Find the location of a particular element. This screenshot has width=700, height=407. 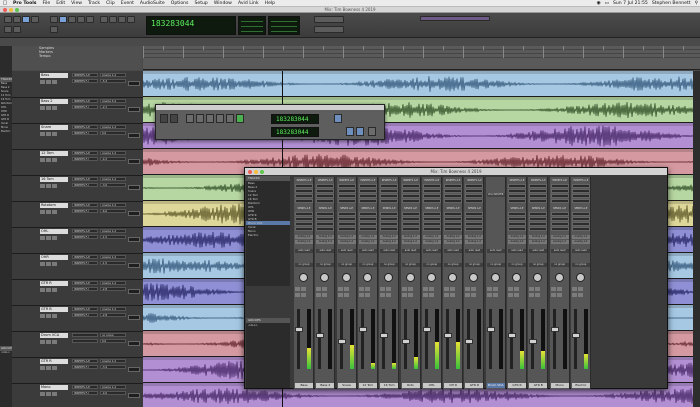

track-name: 16 Tom is located at coordinates (54, 179).